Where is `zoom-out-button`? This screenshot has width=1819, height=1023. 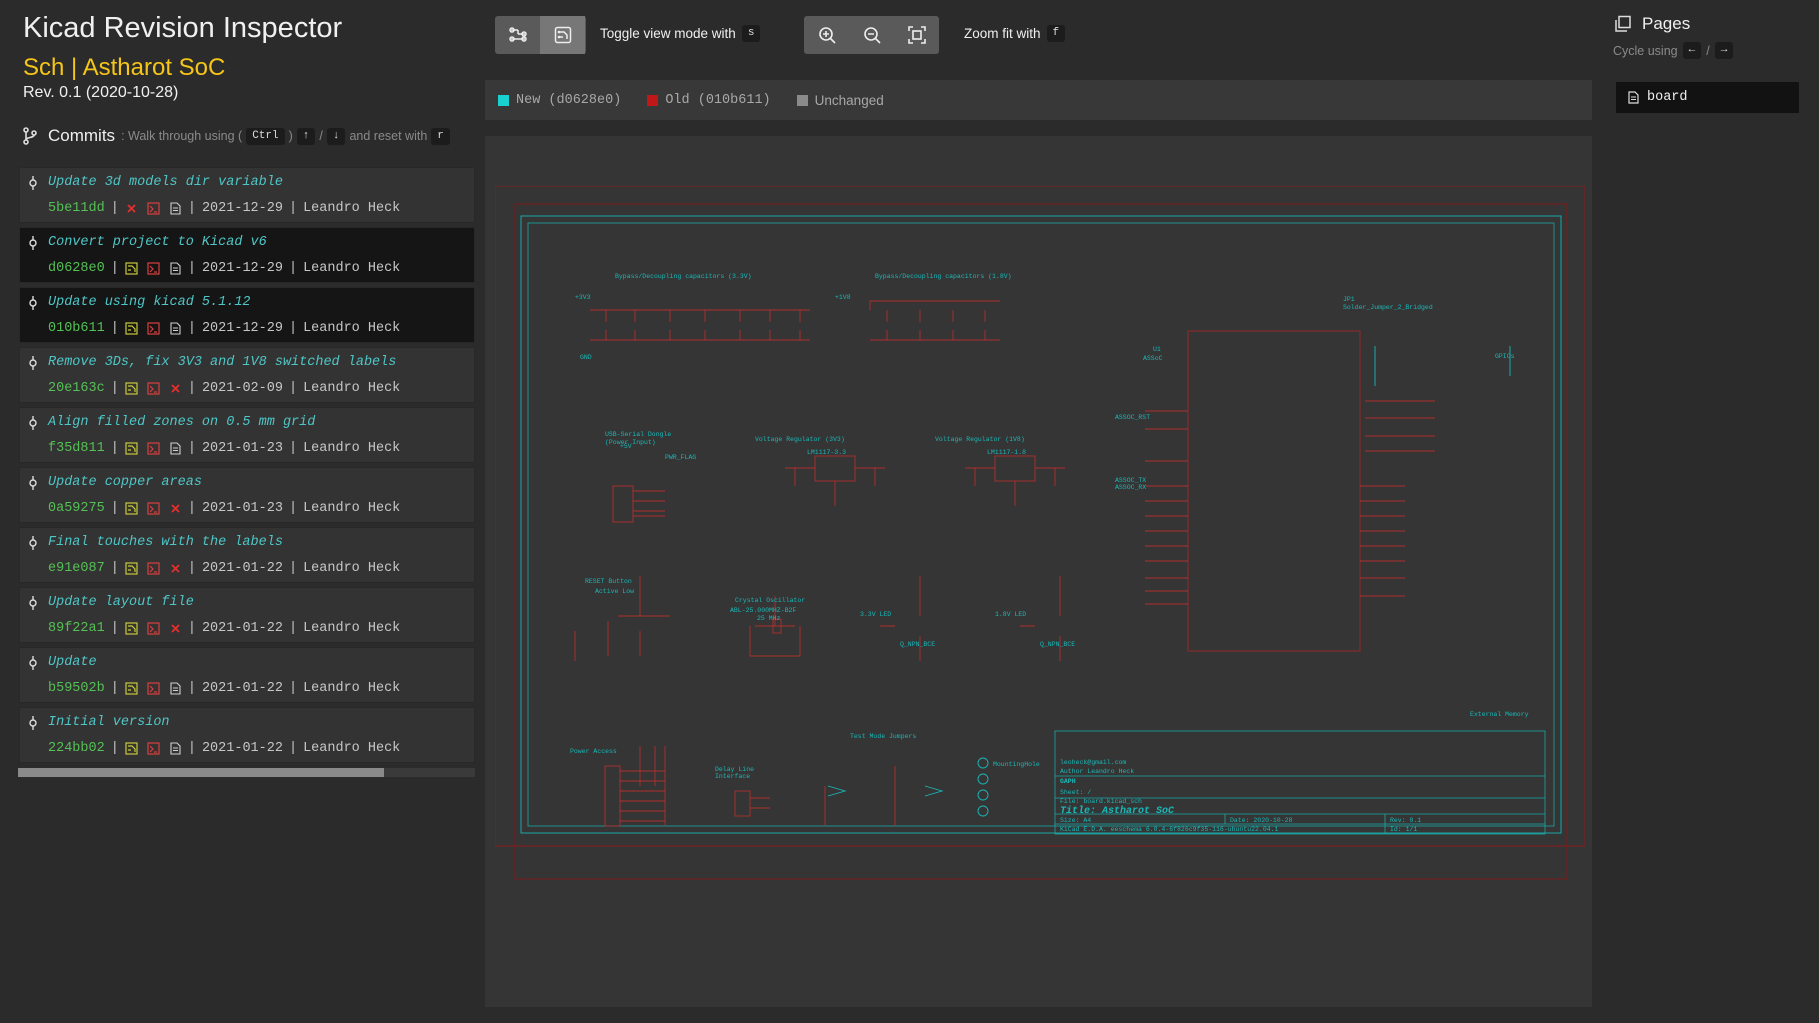 zoom-out-button is located at coordinates (871, 35).